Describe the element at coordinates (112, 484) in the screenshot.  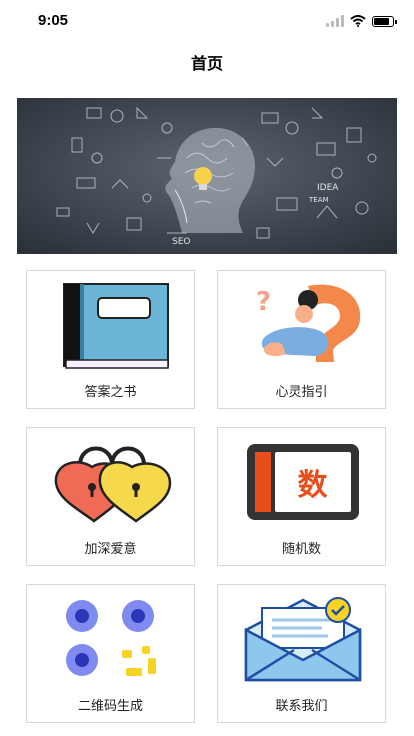
I see `heart-locks-icon` at that location.